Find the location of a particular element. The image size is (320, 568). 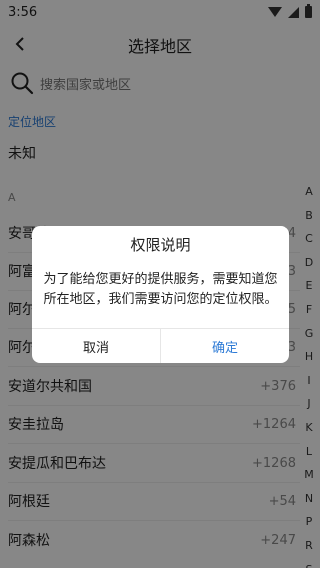

confirm-button: 确定 is located at coordinates (225, 346).